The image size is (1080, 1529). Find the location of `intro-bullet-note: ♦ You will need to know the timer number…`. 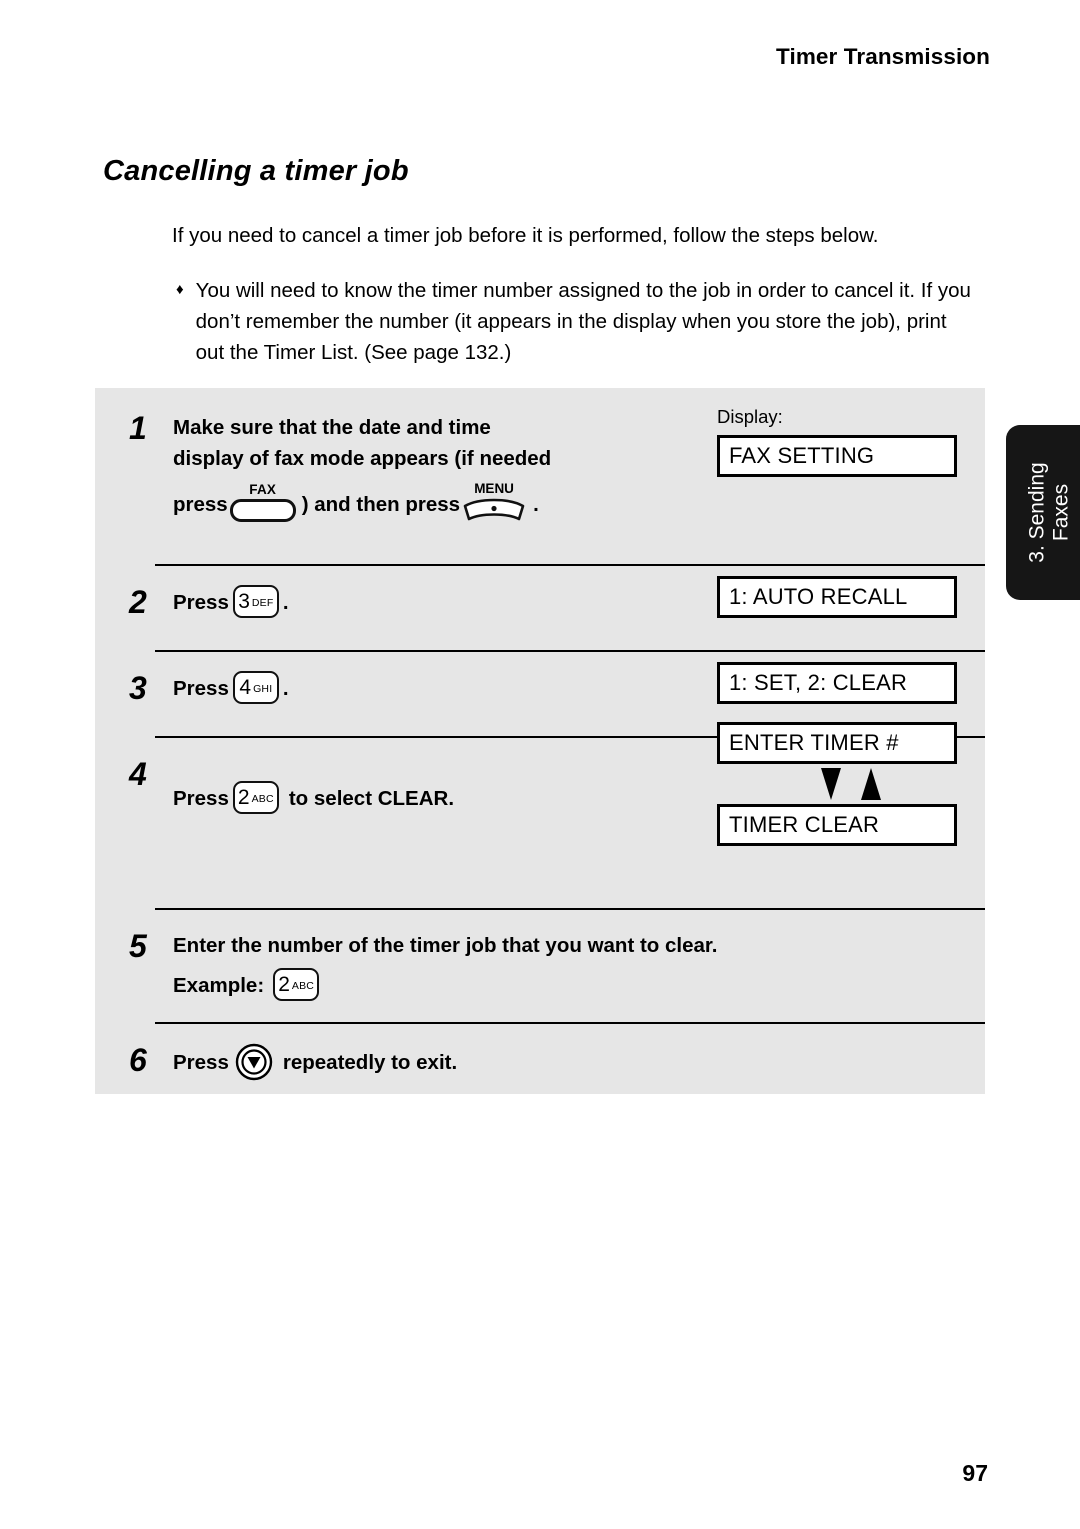

intro-bullet-note: ♦ You will need to know the timer number… is located at coordinates (576, 321).